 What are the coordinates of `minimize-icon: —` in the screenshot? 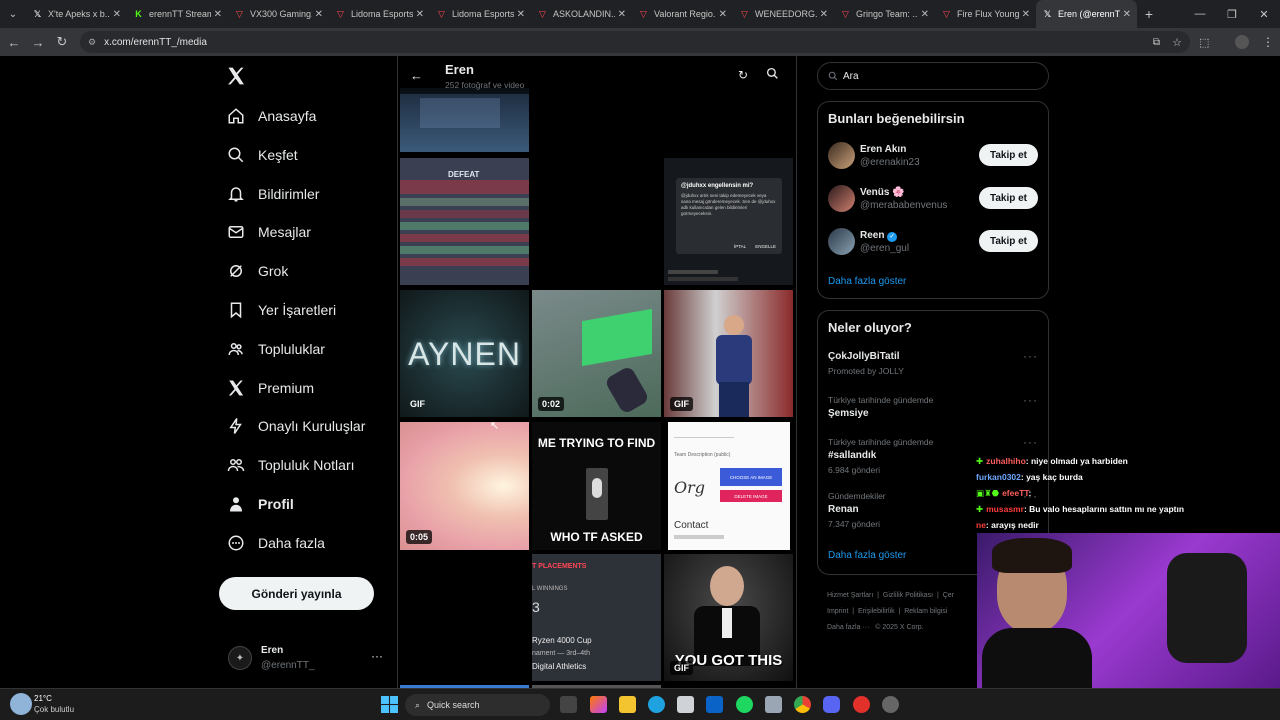 It's located at (1200, 14).